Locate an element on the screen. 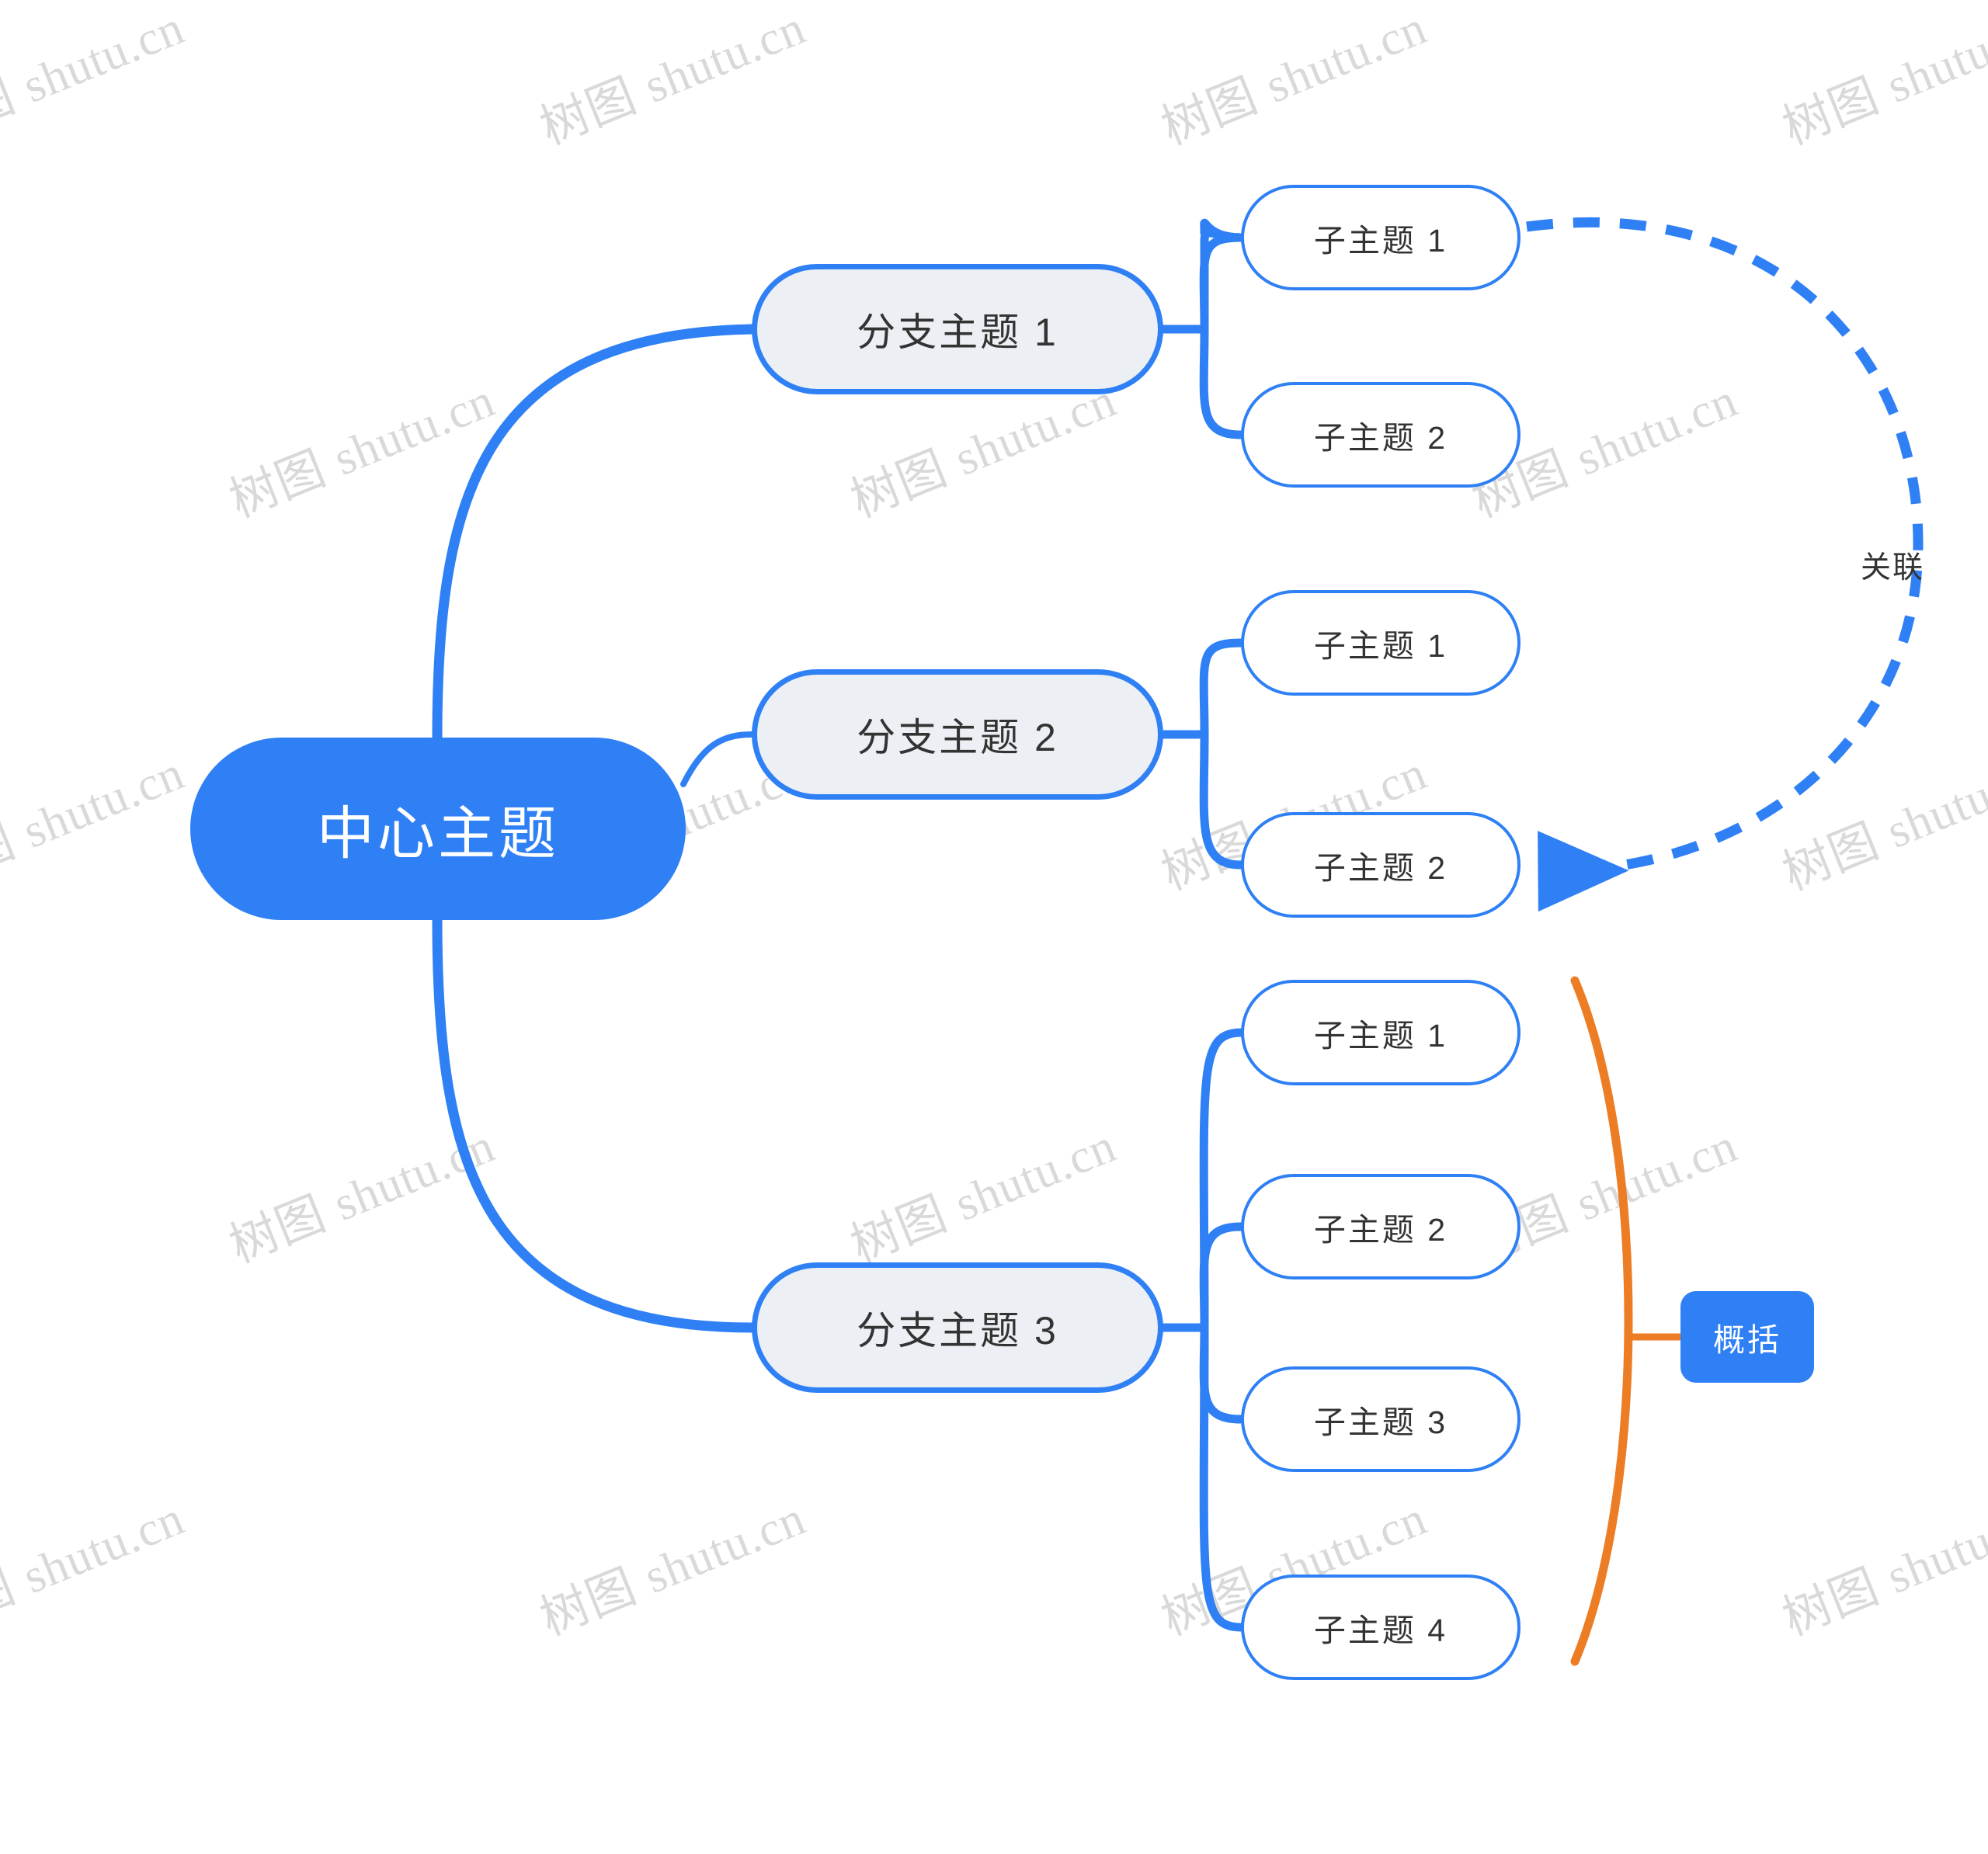 The height and width of the screenshot is (1854, 1988). subtopic-node-1-2: 子主题 2 is located at coordinates (1381, 435).